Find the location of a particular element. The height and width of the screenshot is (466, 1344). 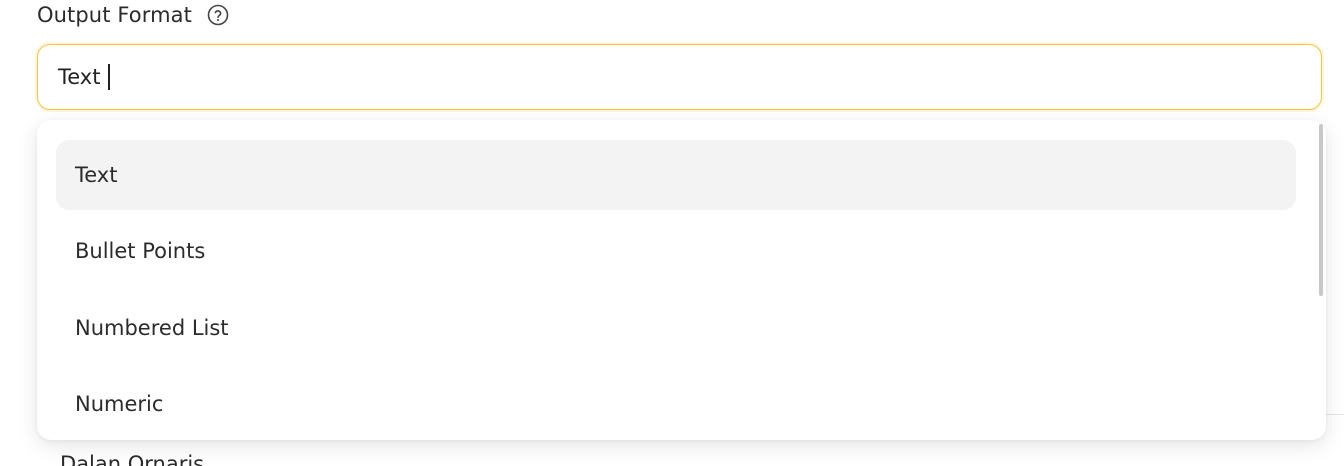

background-next-field-label: Dalan Ornaris is located at coordinates (132, 459).